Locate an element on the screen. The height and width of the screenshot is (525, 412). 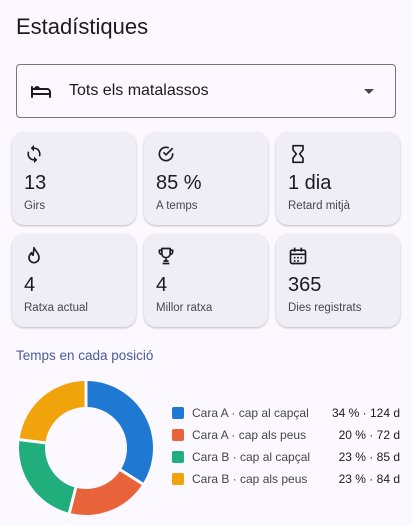
stat-label: Dies registrats is located at coordinates (325, 308).